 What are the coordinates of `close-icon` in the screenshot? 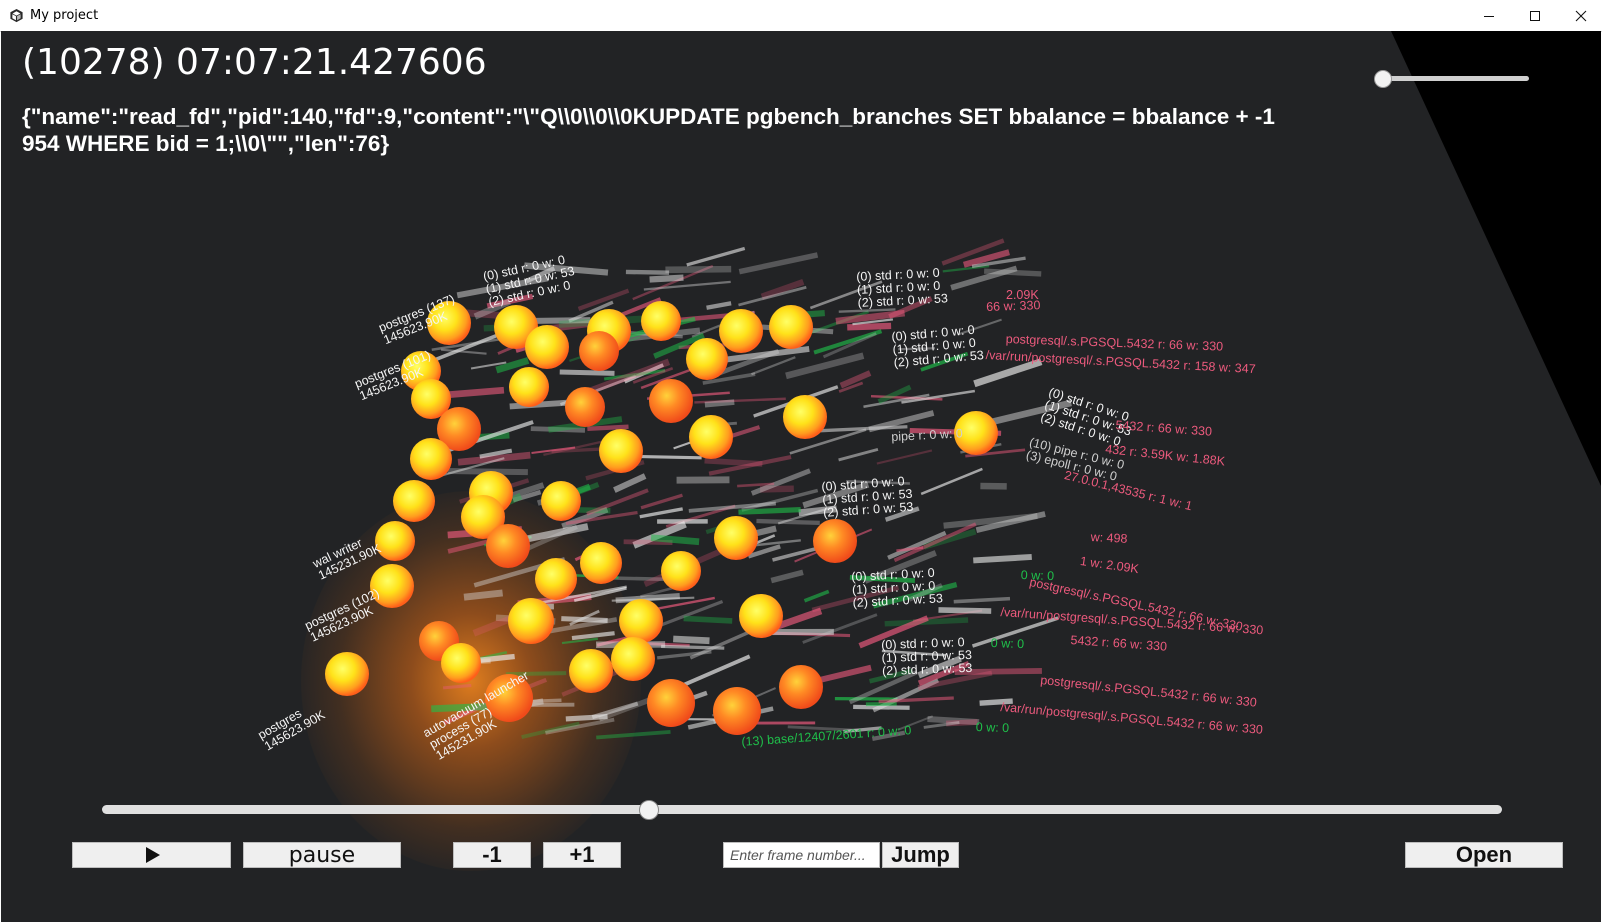 It's located at (1581, 15).